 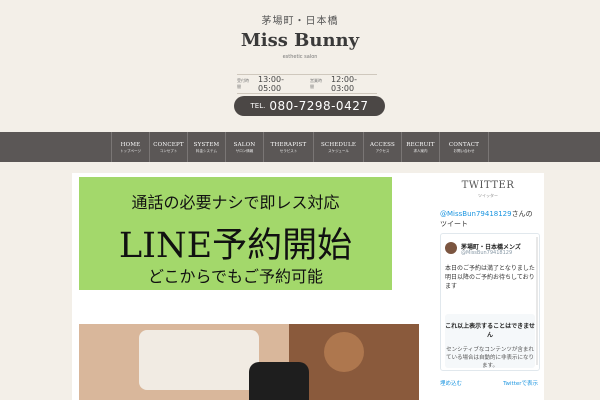 I want to click on reception-hours-label: 受付時間, so click(x=243, y=83).